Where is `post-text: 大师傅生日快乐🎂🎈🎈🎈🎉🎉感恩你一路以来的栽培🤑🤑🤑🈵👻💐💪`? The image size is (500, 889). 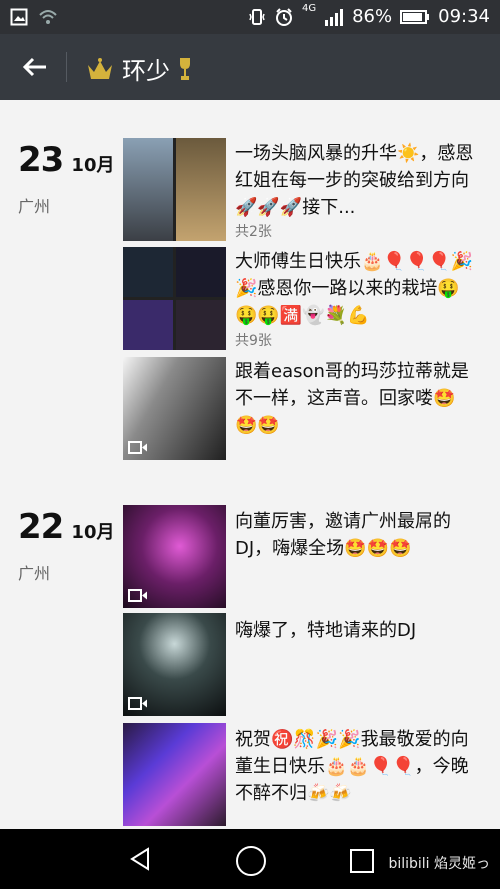
post-text: 大师傅生日快乐🎂🎈🎈🎈🎉🎉感恩你一路以来的栽培🤑🤑🤑🈵👻💐💪 is located at coordinates (355, 288).